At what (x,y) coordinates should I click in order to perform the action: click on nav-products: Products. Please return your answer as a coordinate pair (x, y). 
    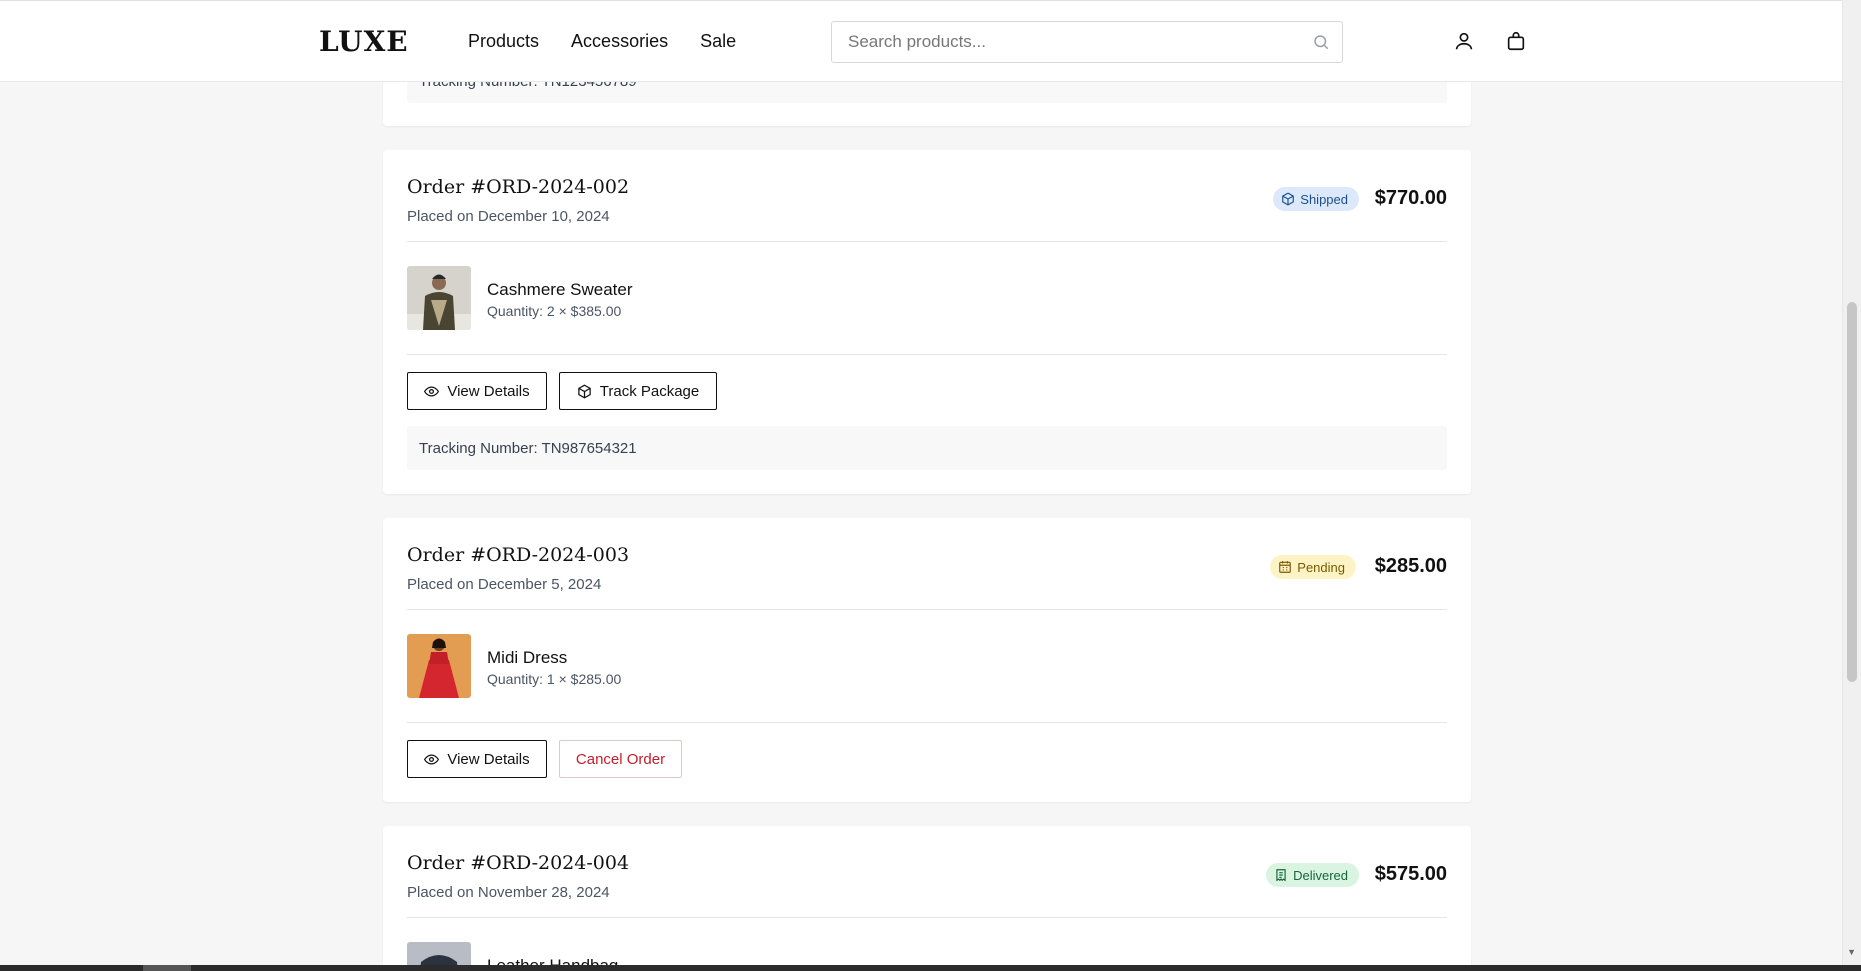
    Looking at the image, I should click on (503, 41).